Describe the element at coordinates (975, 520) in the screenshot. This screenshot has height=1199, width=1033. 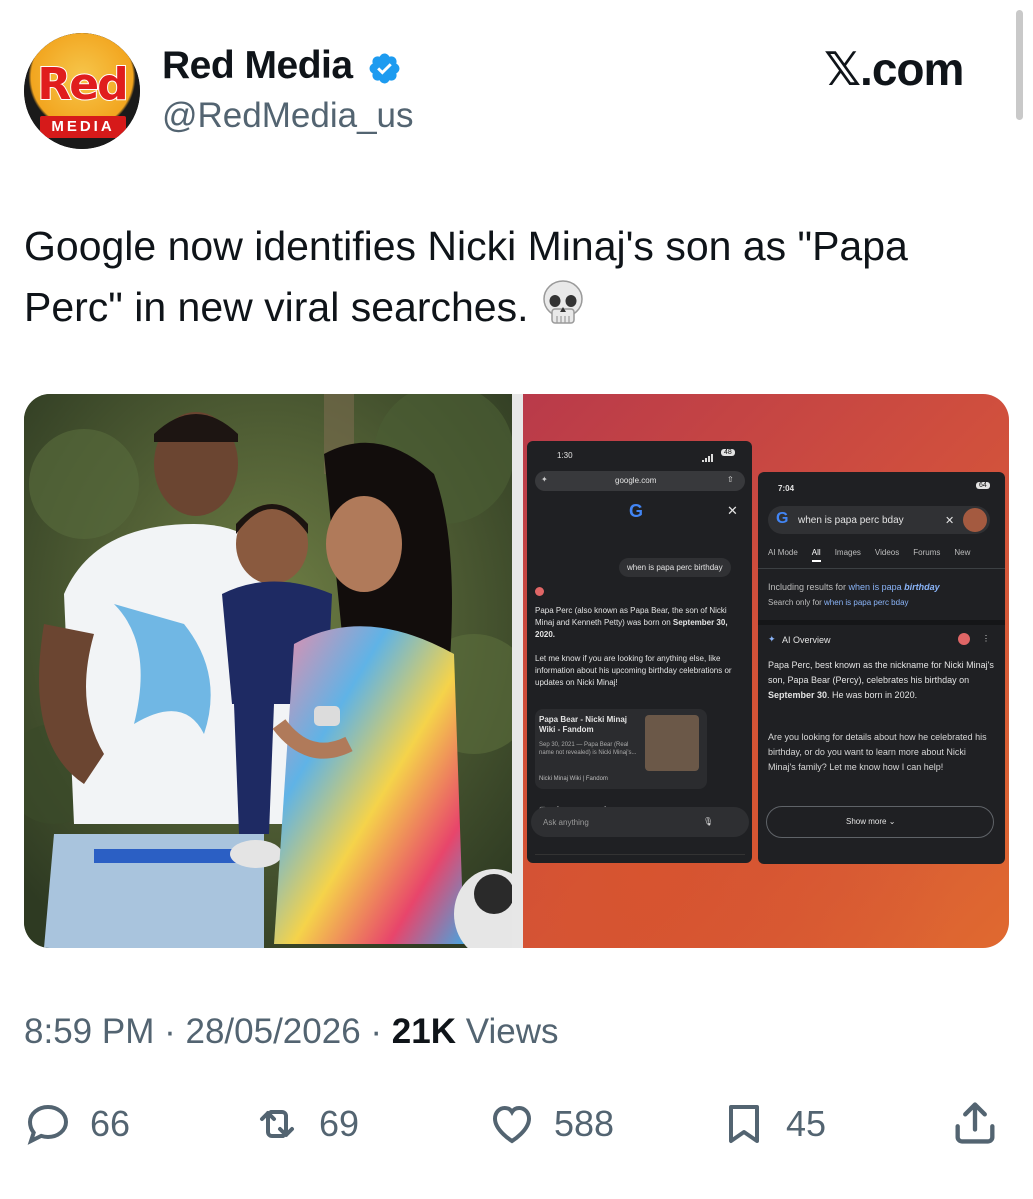
I see `profile-avatar` at that location.